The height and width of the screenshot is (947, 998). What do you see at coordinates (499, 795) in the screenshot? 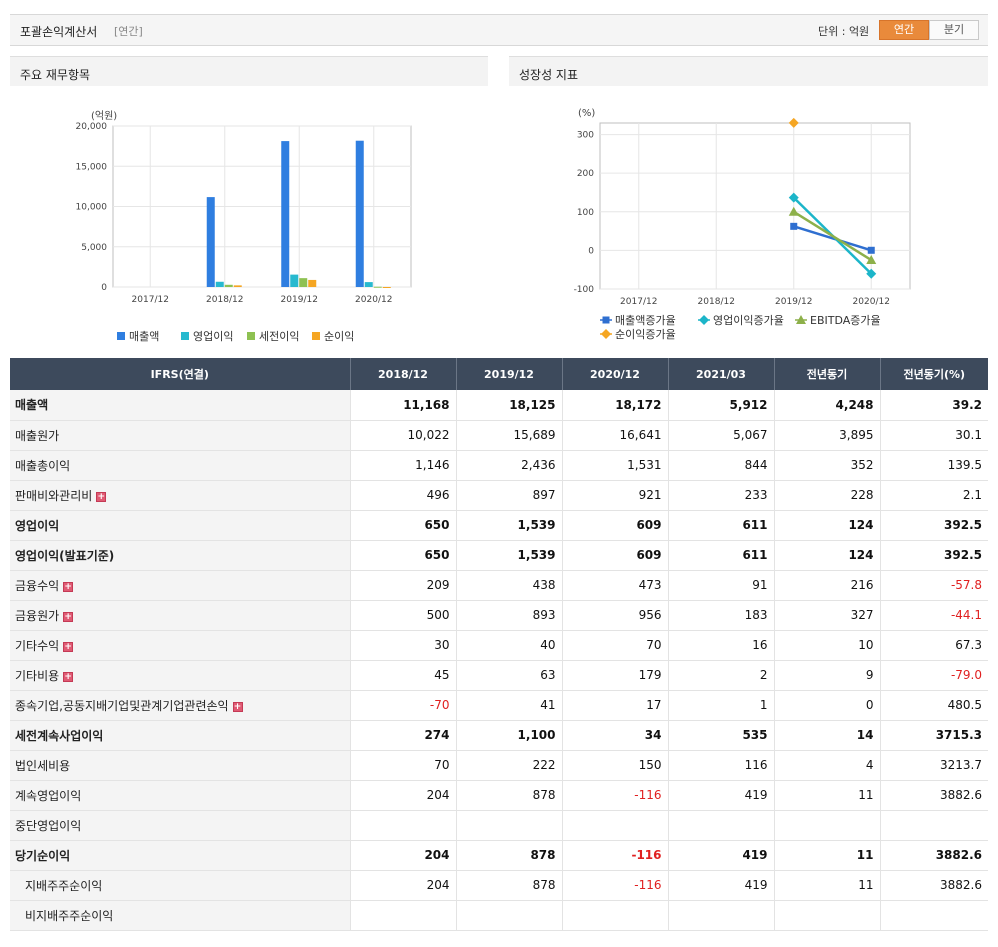
I see `table-row: 계속영업이익 204 878 -116 419 11 3882.6` at bounding box center [499, 795].